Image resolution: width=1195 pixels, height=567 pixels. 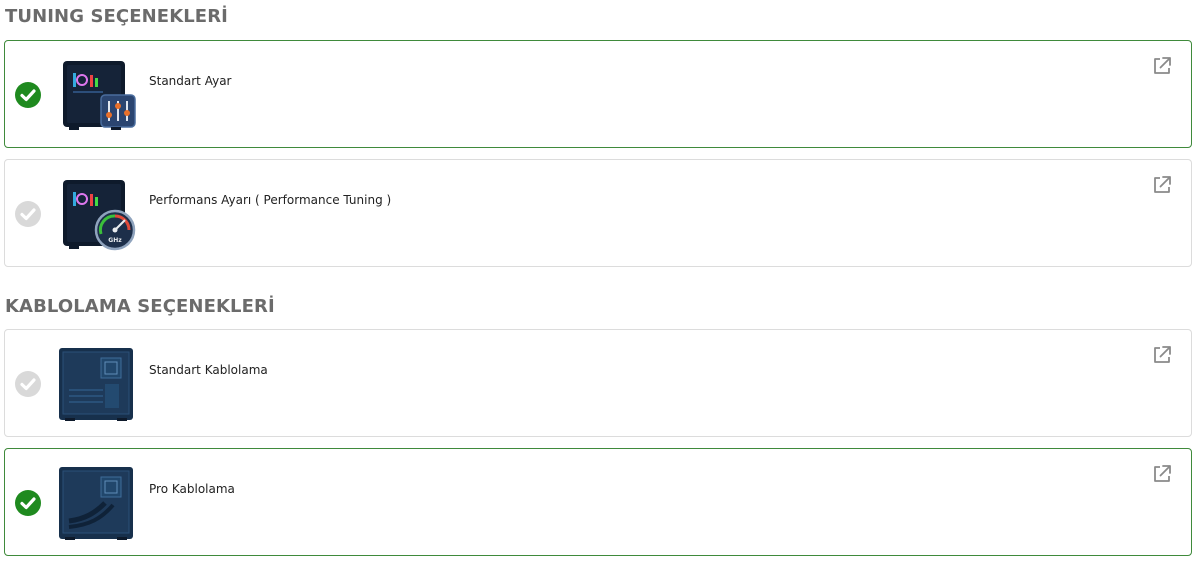 I want to click on pc-tuning-settings-image, so click(x=99, y=95).